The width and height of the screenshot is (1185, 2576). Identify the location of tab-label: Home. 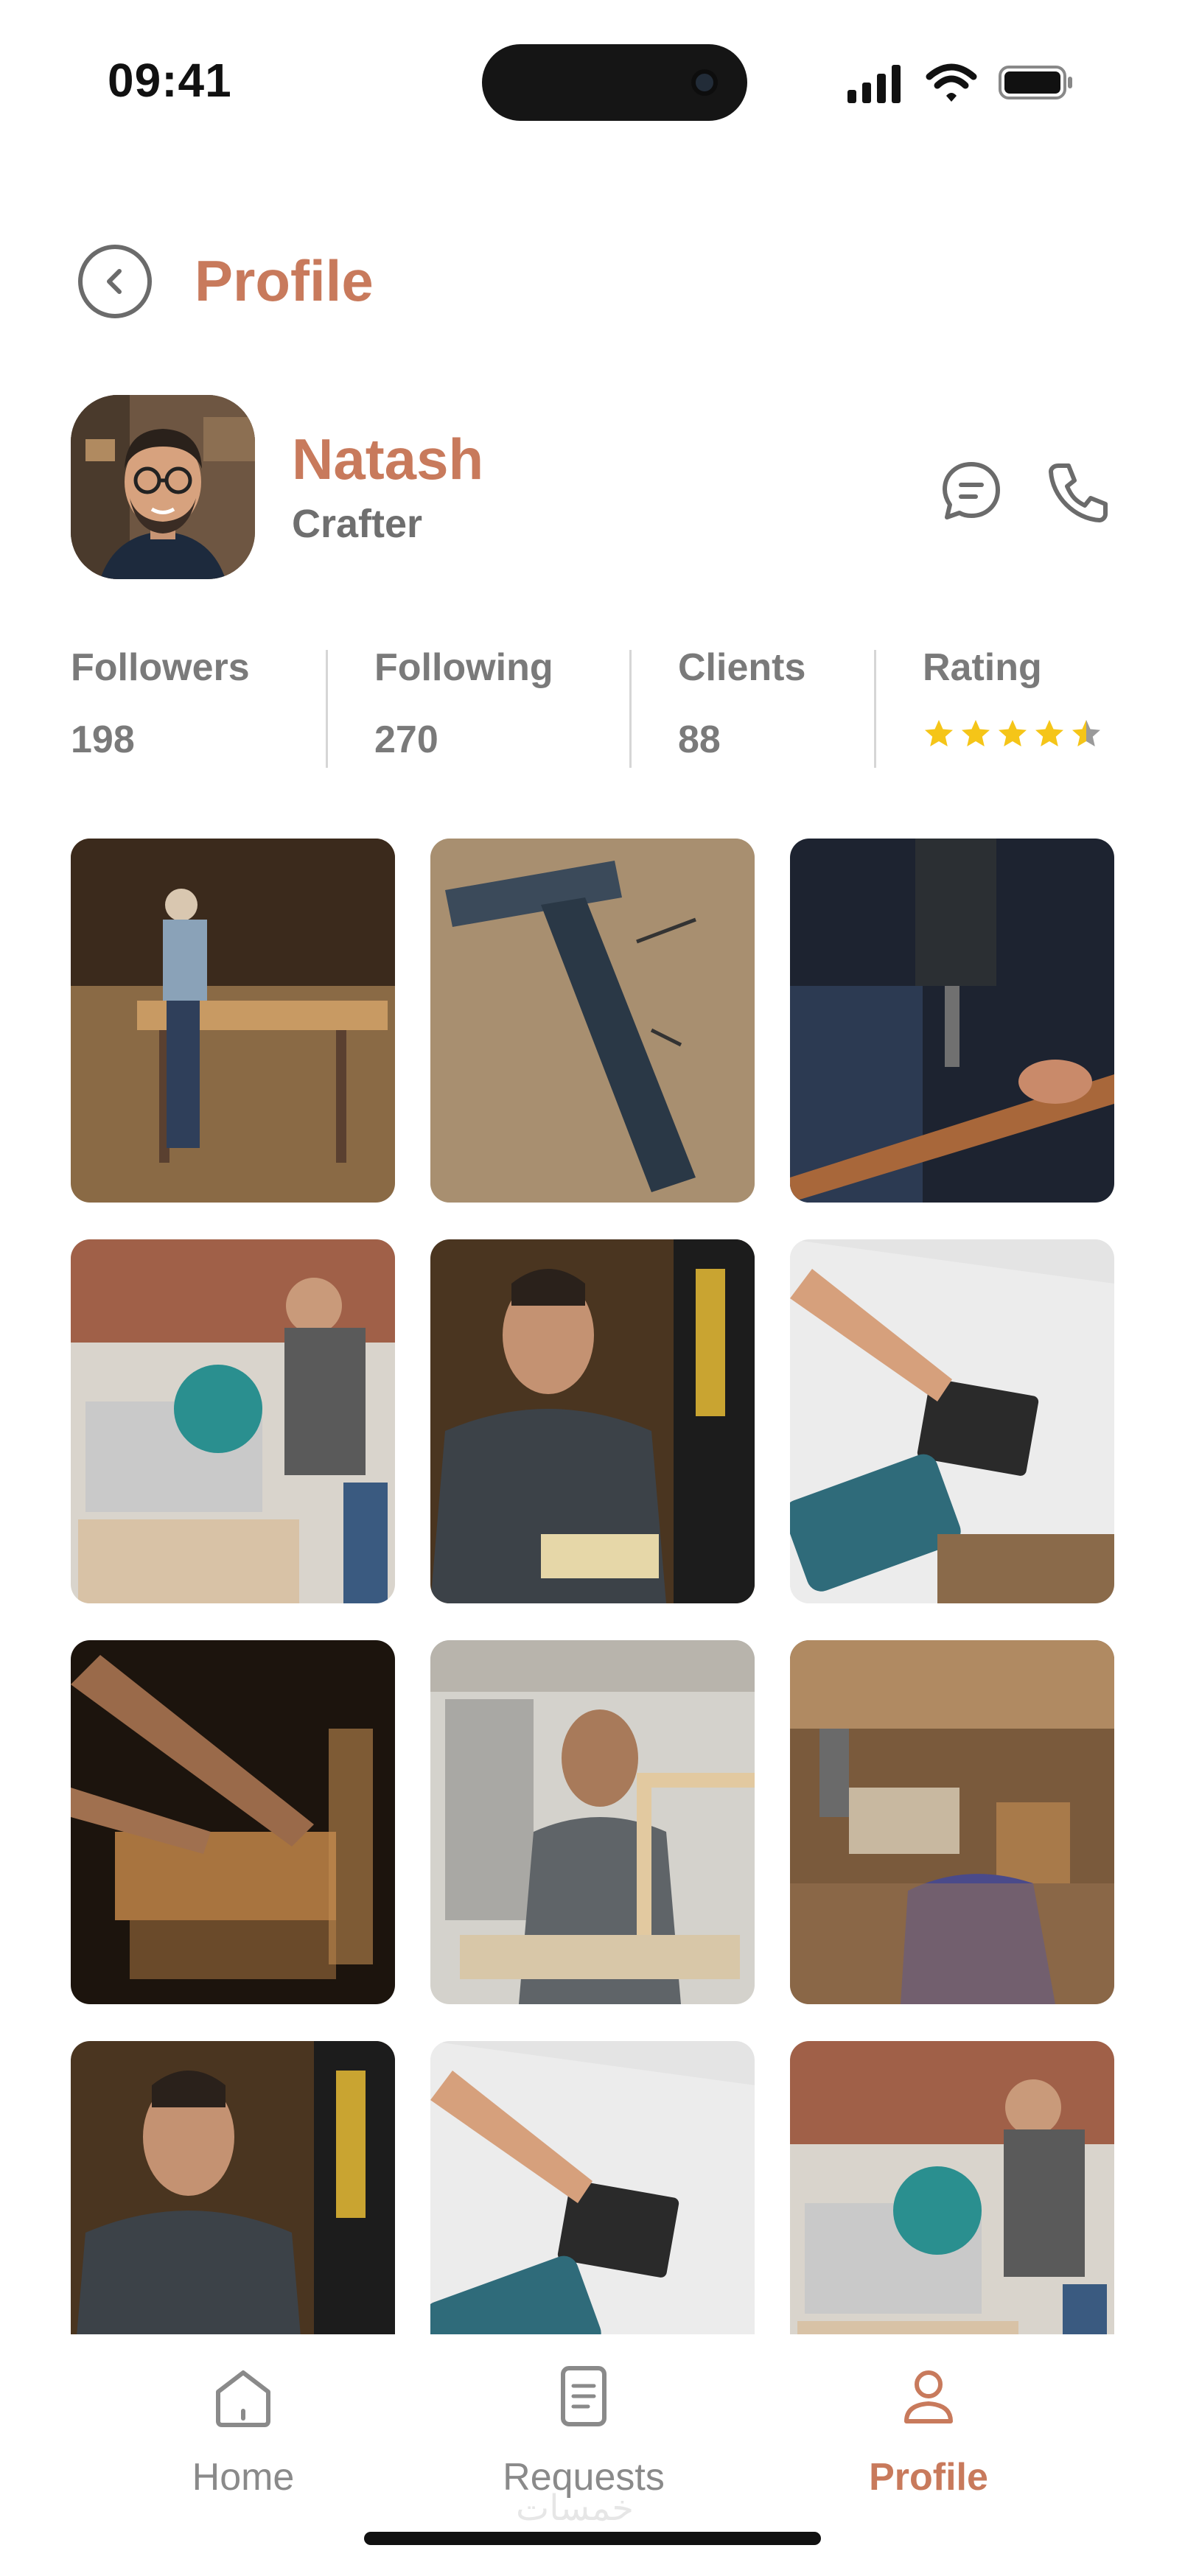
(243, 2477).